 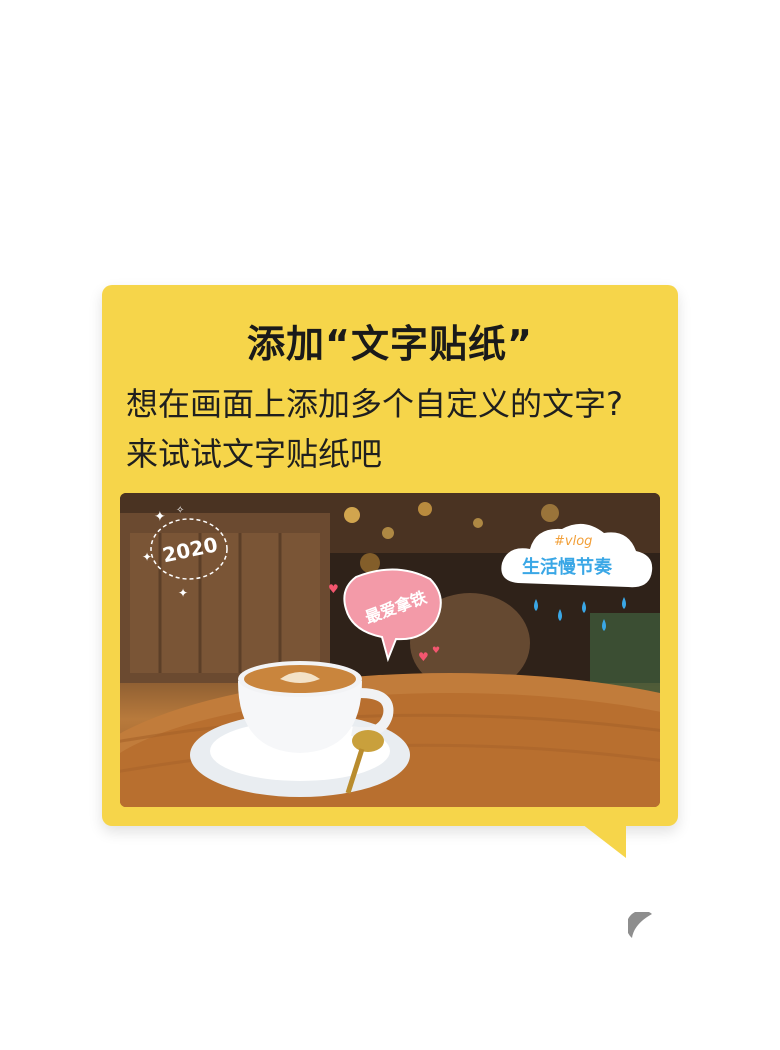 What do you see at coordinates (640, 925) in the screenshot?
I see `loading-spinner-icon` at bounding box center [640, 925].